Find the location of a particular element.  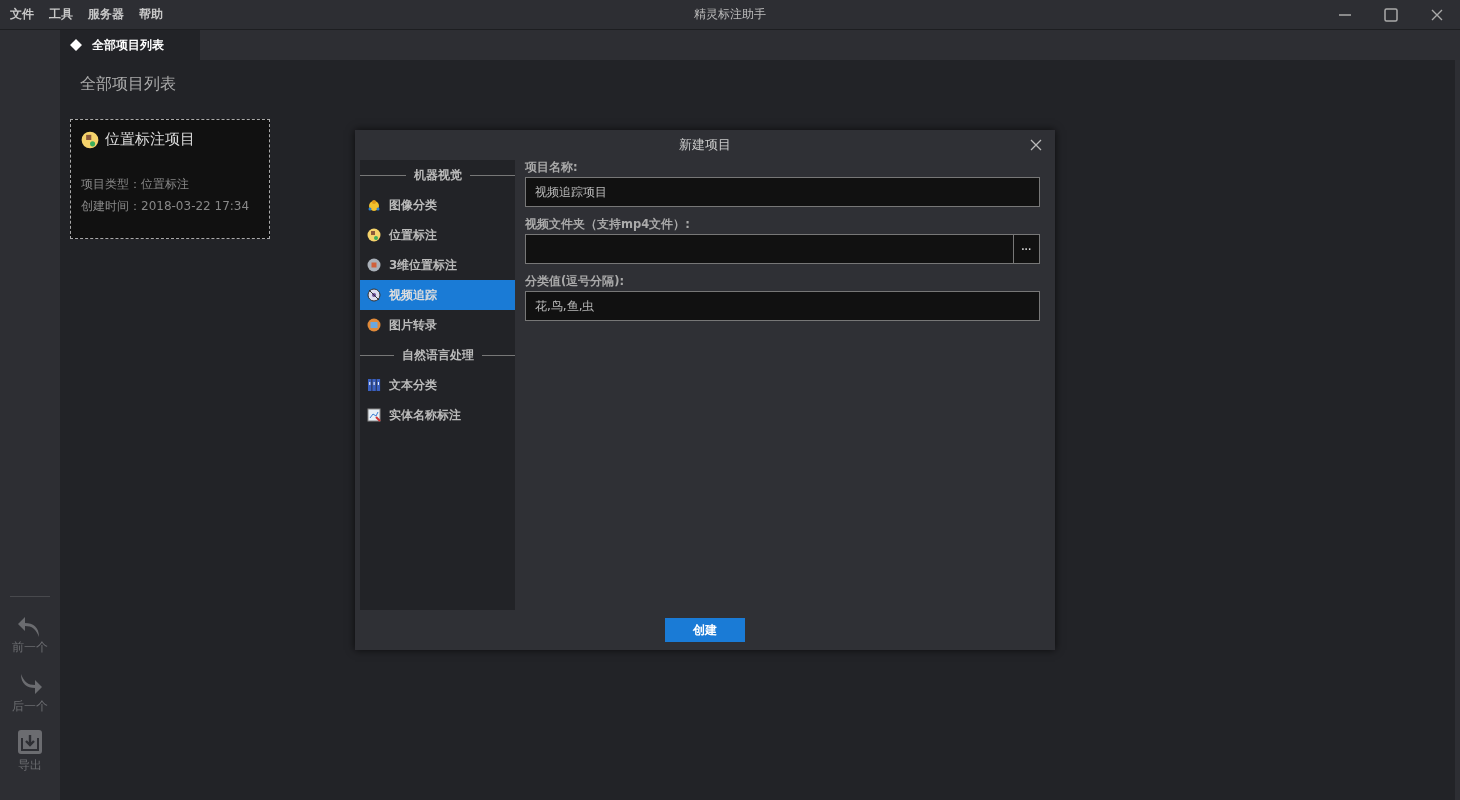

category-heading: 机器视觉 is located at coordinates (437, 175).